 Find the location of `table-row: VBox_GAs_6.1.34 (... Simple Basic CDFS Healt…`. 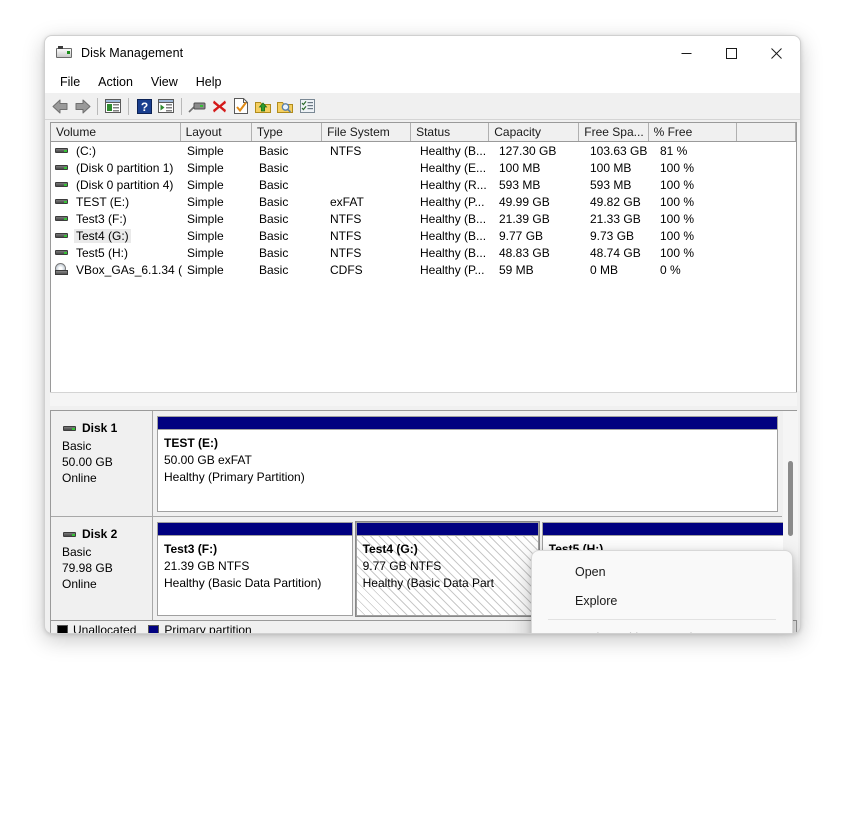

table-row: VBox_GAs_6.1.34 (... Simple Basic CDFS Healt… is located at coordinates (423, 269).